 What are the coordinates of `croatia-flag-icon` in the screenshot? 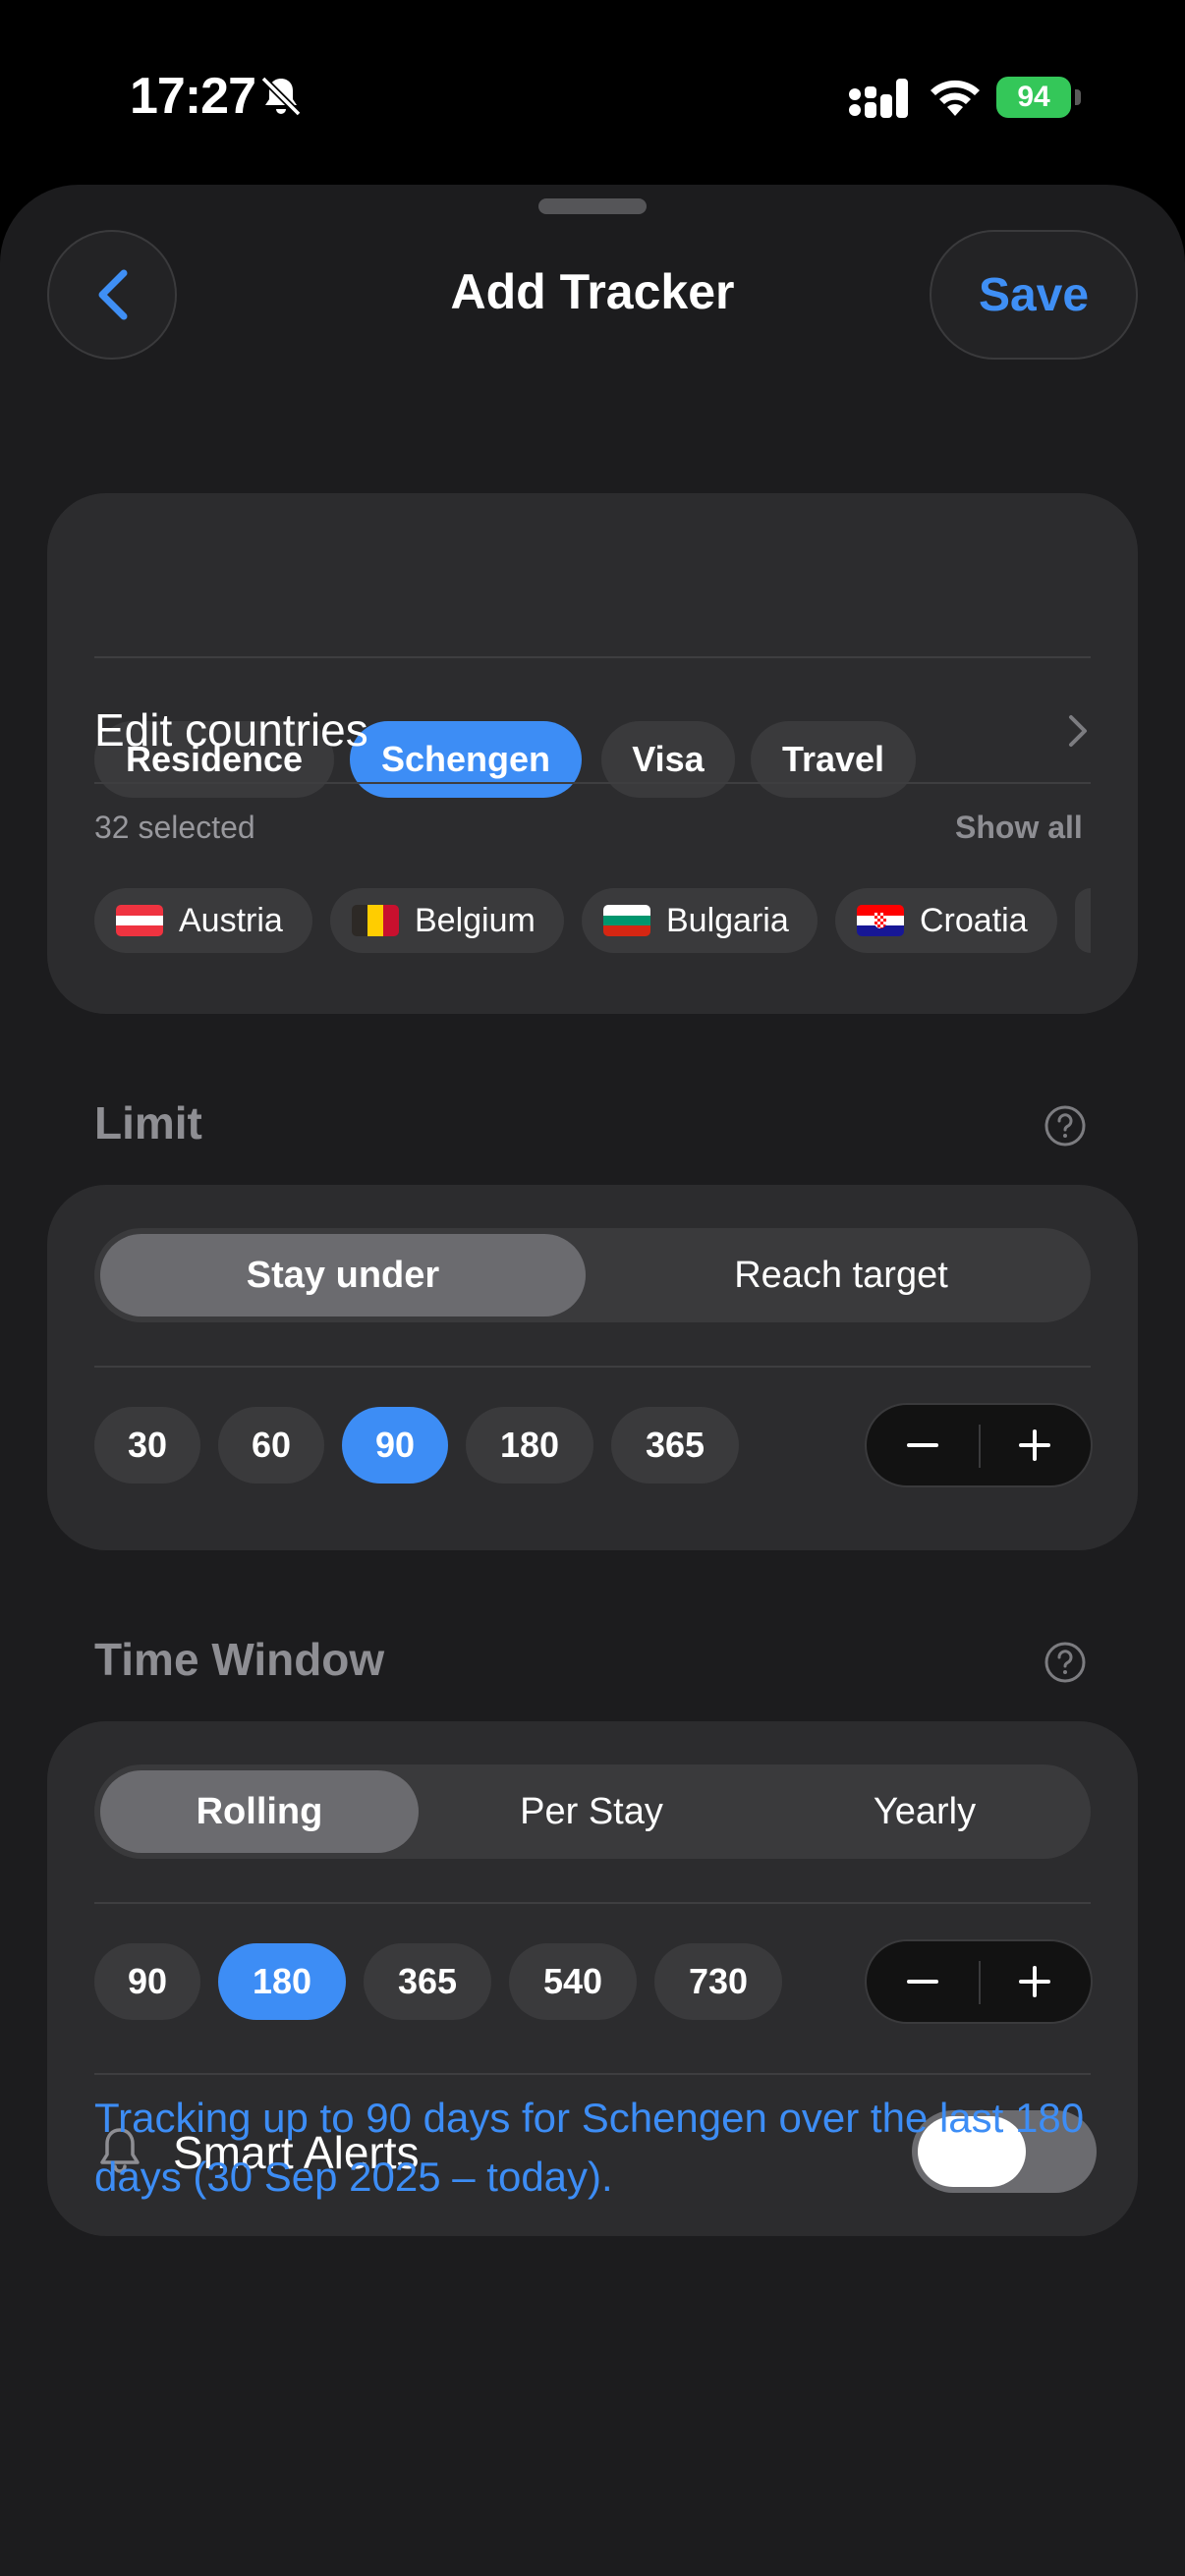 It's located at (881, 920).